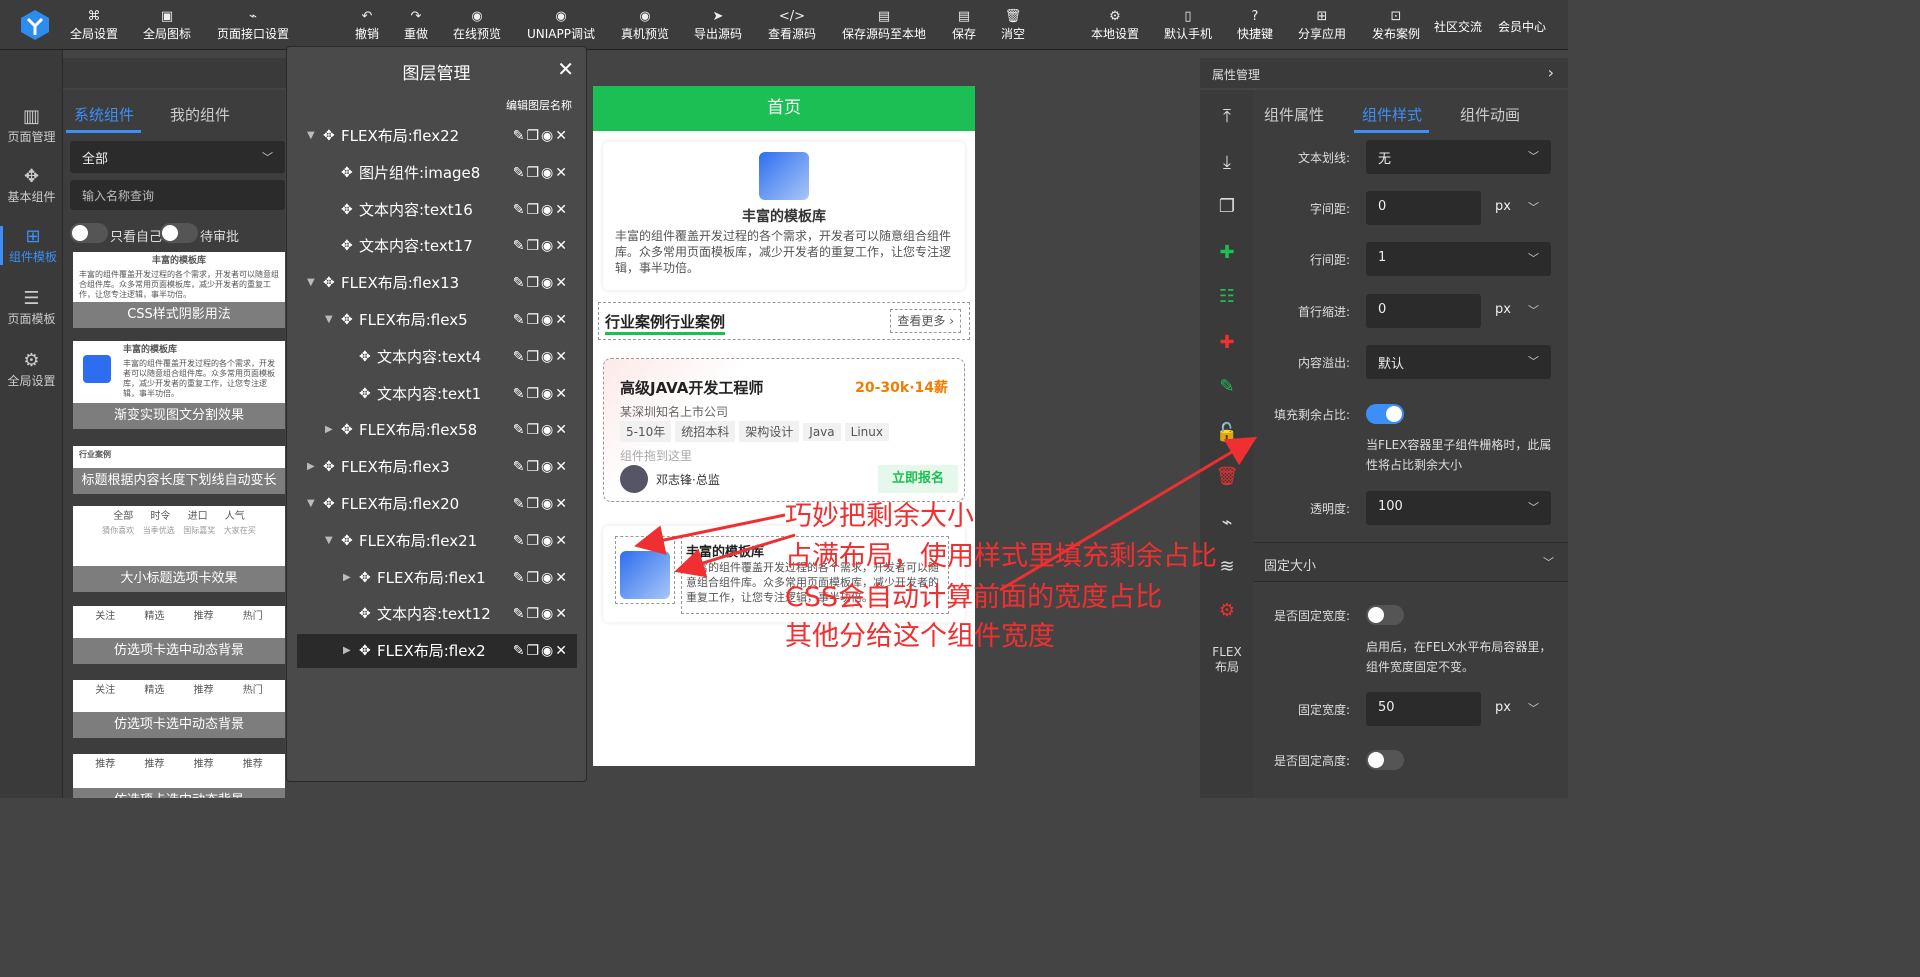 The height and width of the screenshot is (977, 1920). What do you see at coordinates (1227, 206) in the screenshot?
I see `copy-icon: ❐` at bounding box center [1227, 206].